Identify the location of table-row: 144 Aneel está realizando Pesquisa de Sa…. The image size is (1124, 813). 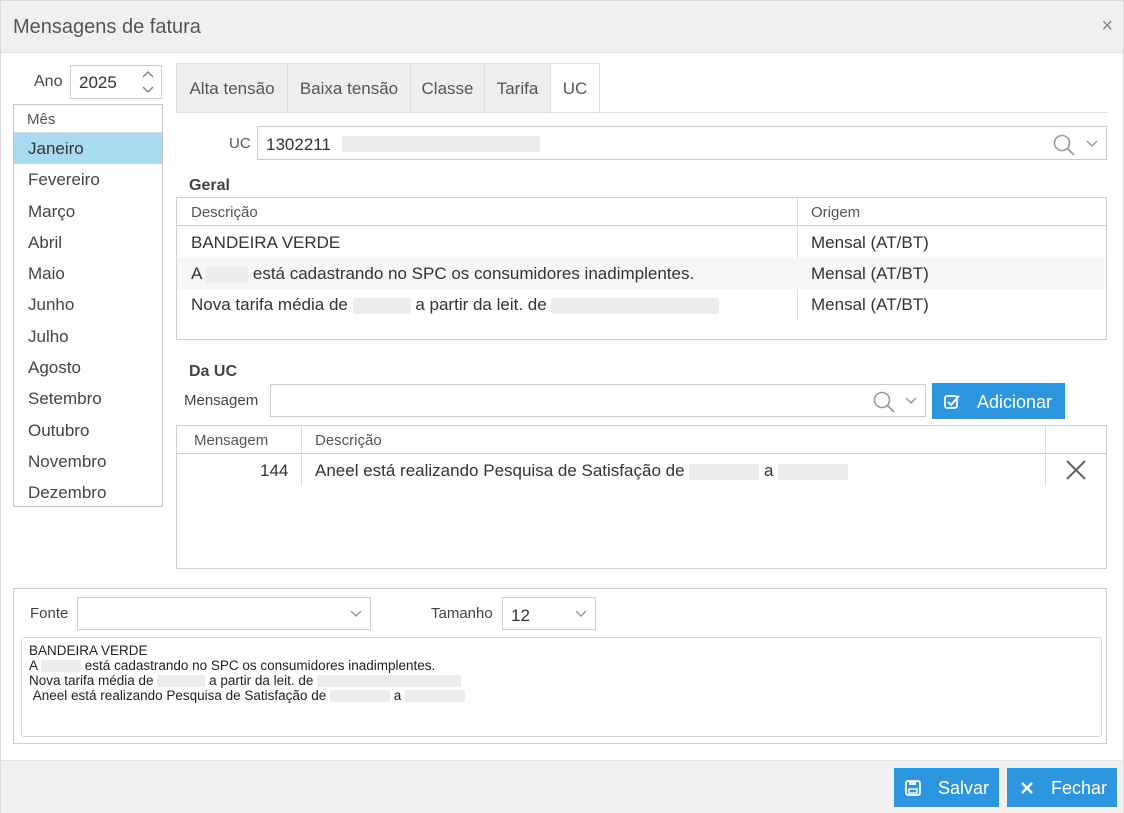
(641, 470).